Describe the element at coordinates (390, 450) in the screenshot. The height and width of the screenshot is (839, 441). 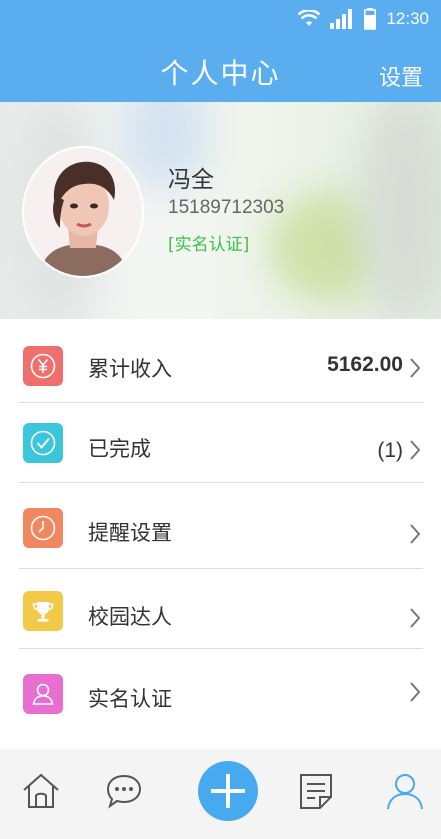
I see `completed-count: (1)` at that location.